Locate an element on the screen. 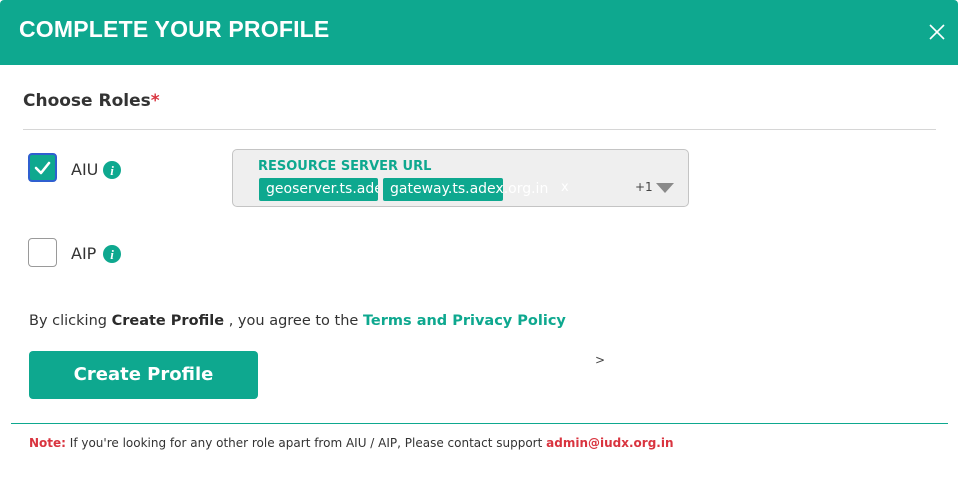  aiu-checkbox is located at coordinates (42, 167).